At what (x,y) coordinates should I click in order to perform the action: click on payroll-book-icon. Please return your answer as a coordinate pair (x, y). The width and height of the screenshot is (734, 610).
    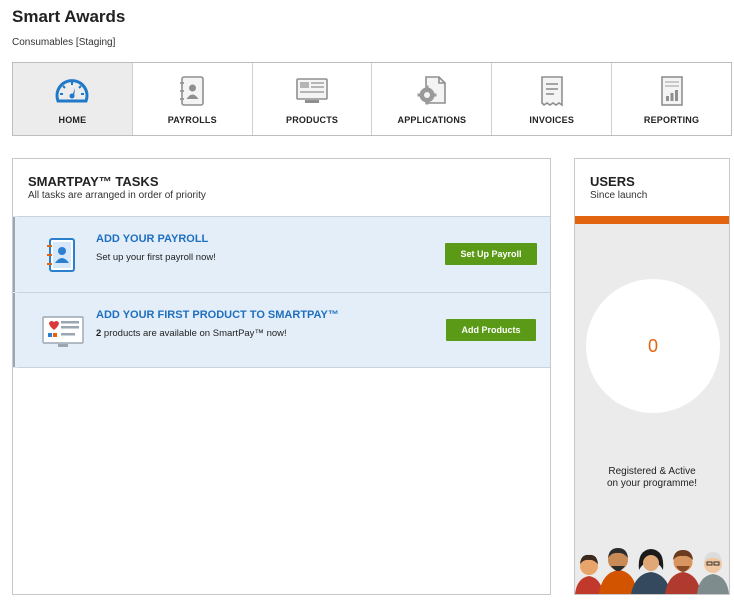
    Looking at the image, I should click on (61, 255).